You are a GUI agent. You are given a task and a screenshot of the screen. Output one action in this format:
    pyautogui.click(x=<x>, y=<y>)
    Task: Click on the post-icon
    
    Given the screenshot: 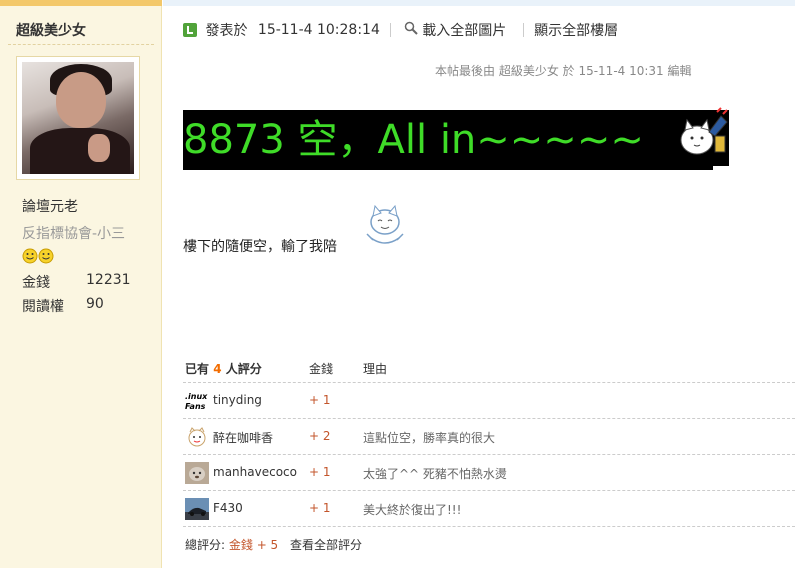 What is the action you would take?
    pyautogui.click(x=190, y=30)
    